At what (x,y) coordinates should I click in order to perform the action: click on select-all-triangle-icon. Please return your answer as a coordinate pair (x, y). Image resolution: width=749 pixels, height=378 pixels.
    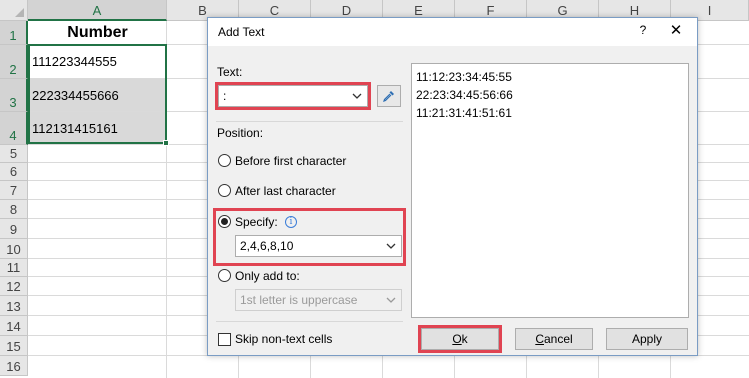
    Looking at the image, I should click on (19, 12).